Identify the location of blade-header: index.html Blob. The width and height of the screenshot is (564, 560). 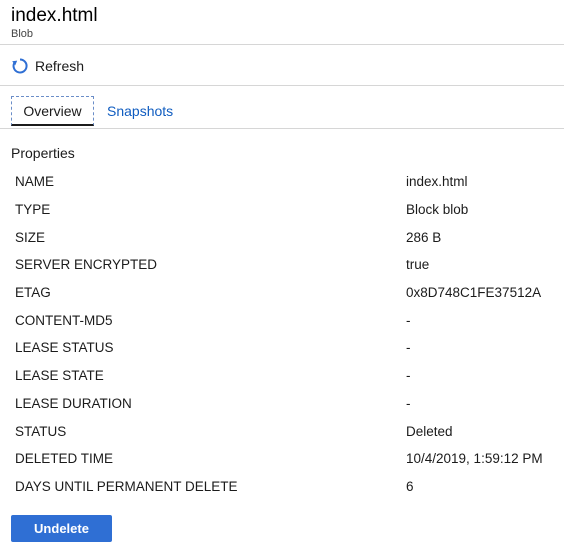
(54, 22).